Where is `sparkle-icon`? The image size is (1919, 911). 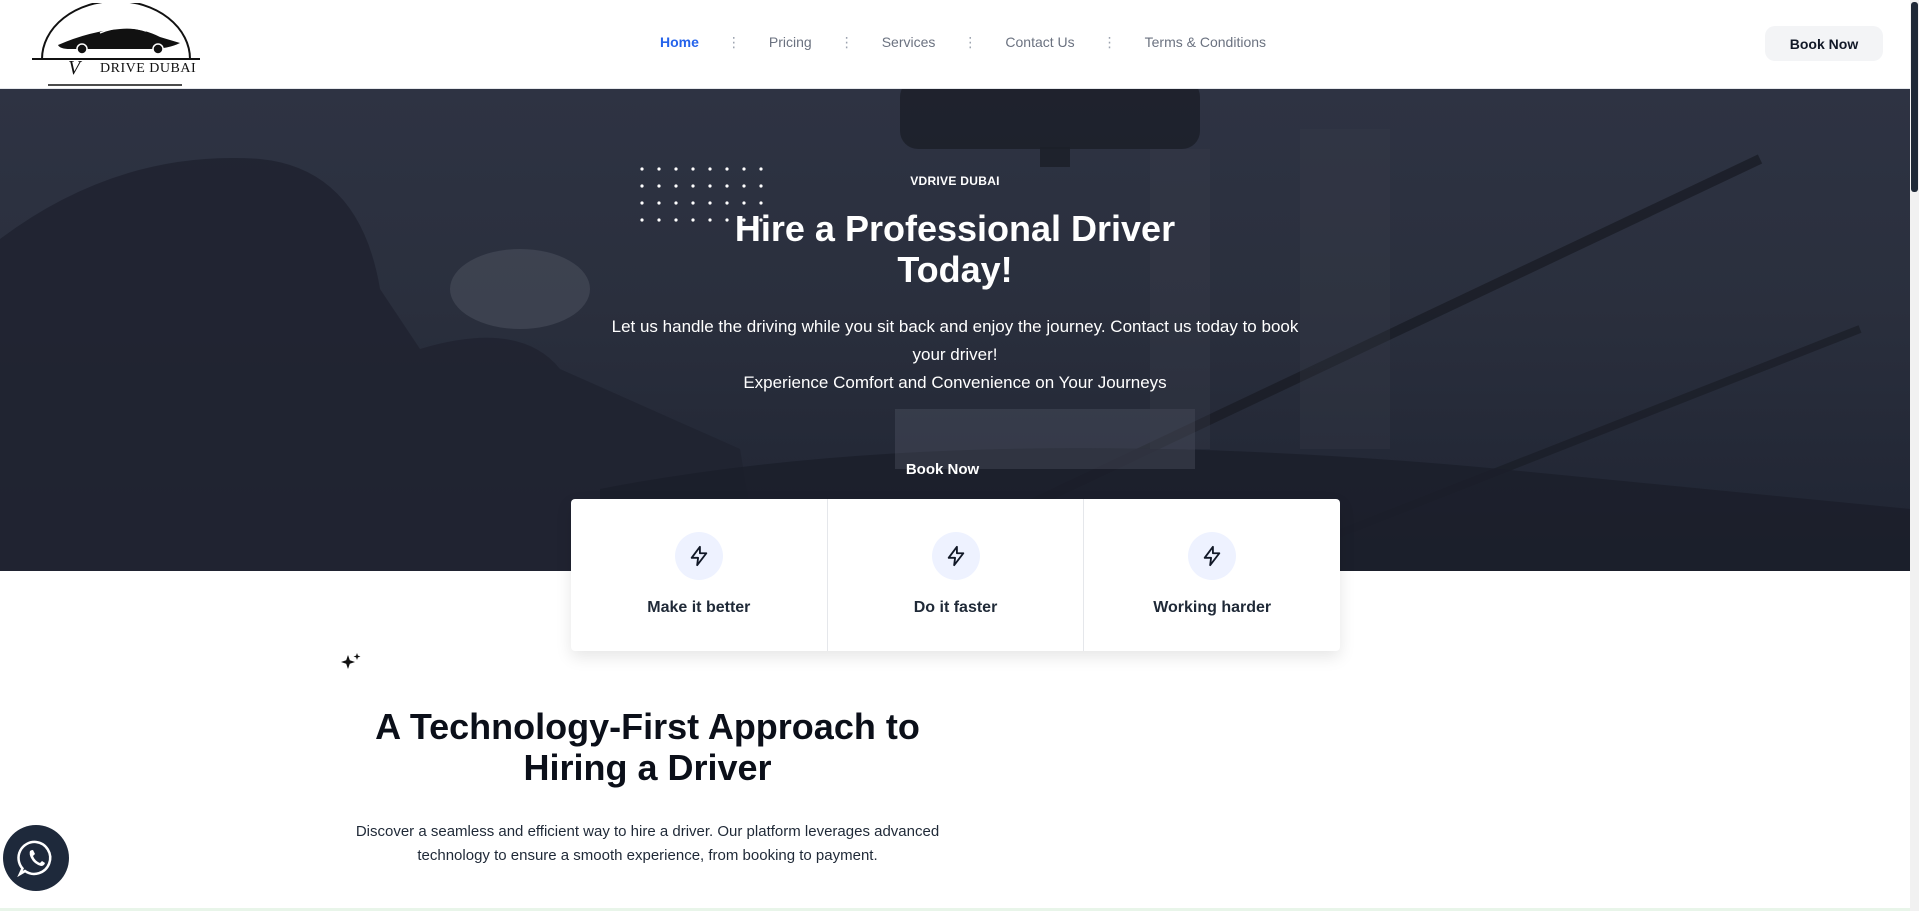
sparkle-icon is located at coordinates (351, 661).